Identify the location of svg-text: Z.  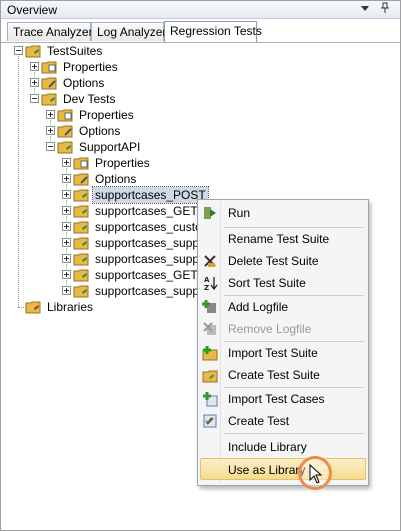
(206, 287).